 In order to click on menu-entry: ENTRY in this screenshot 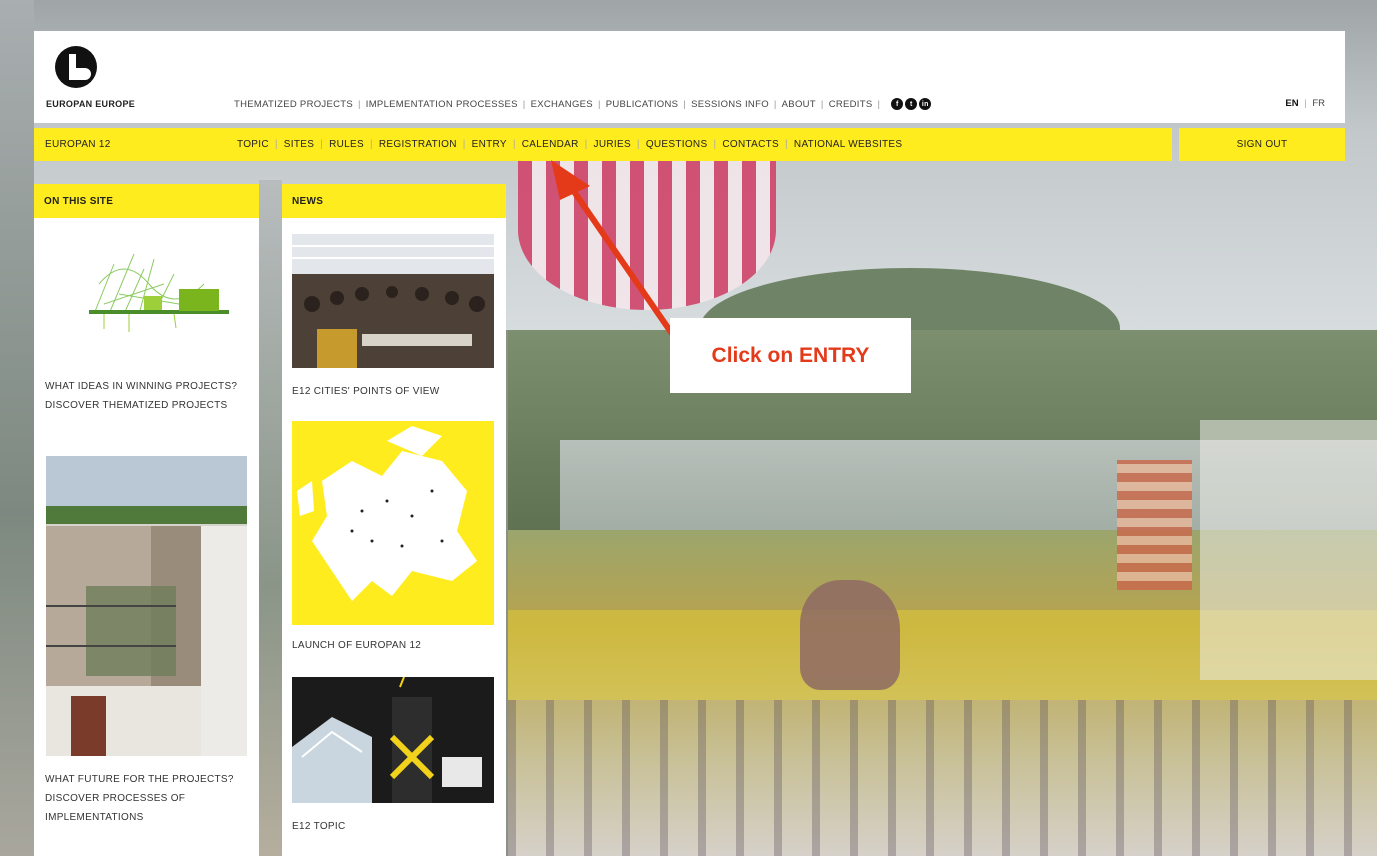, I will do `click(489, 144)`.